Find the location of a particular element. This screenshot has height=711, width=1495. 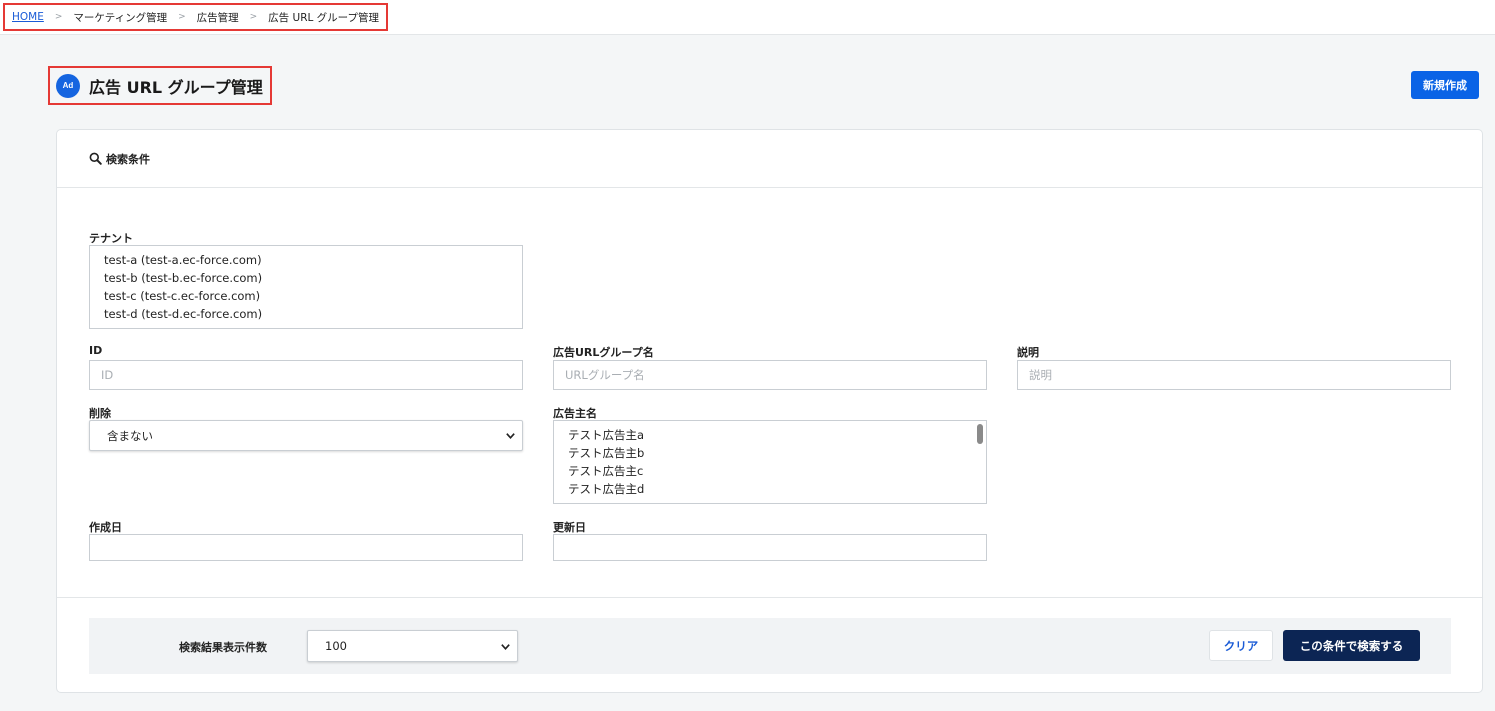

updated-at-input is located at coordinates (770, 547).